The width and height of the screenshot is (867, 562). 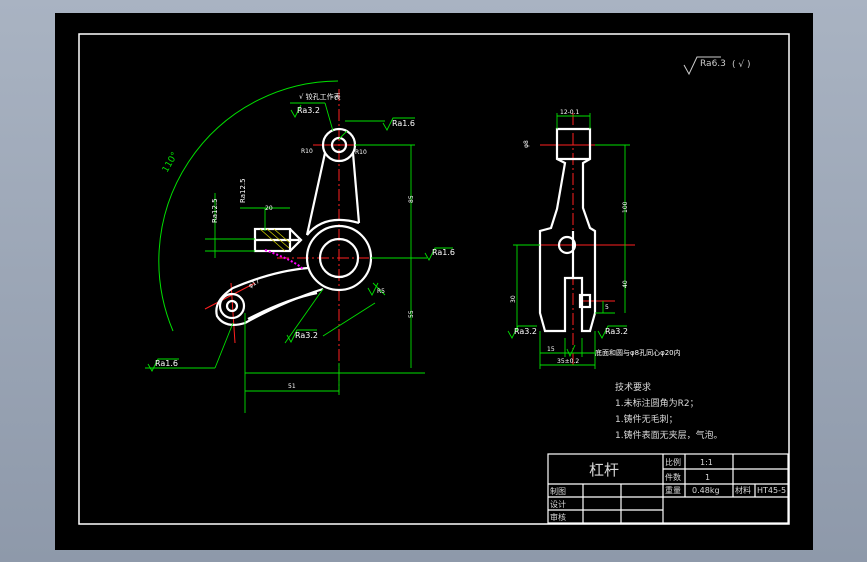 What do you see at coordinates (294, 226) in the screenshot?
I see `lever-outline` at bounding box center [294, 226].